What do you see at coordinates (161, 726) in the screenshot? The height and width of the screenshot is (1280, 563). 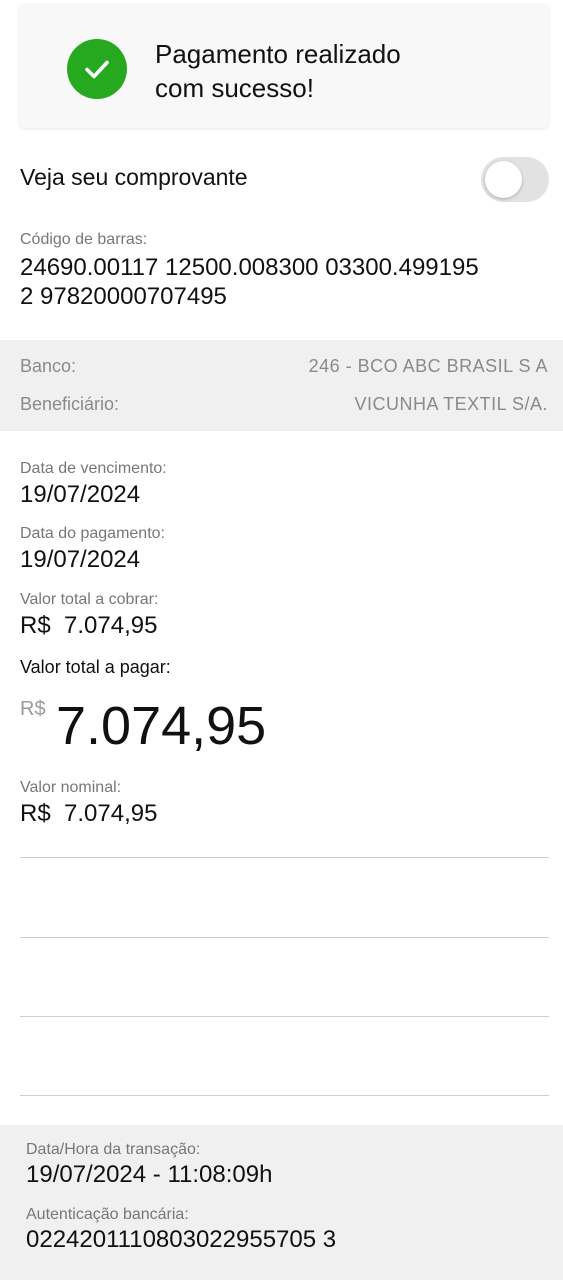 I see `total-pay-amount: 7.074,95` at bounding box center [161, 726].